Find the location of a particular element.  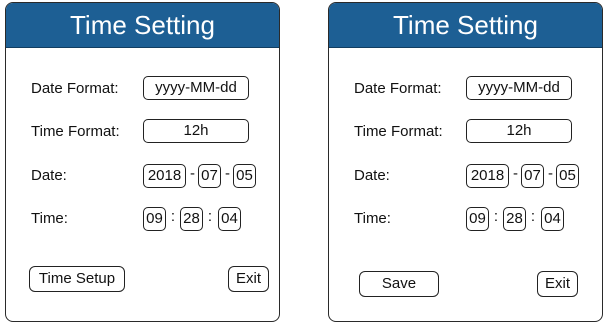

save-button: Save is located at coordinates (399, 284).